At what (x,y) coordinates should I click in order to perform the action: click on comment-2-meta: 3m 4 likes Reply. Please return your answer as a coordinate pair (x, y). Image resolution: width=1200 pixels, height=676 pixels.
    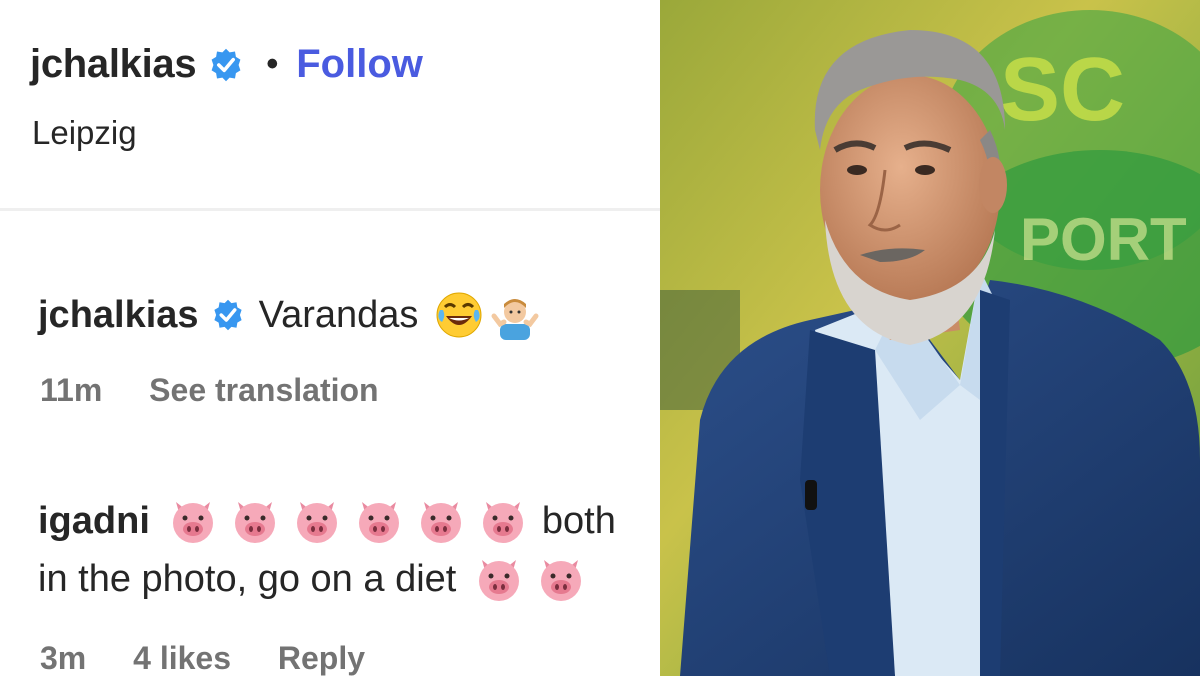
    Looking at the image, I should click on (221, 658).